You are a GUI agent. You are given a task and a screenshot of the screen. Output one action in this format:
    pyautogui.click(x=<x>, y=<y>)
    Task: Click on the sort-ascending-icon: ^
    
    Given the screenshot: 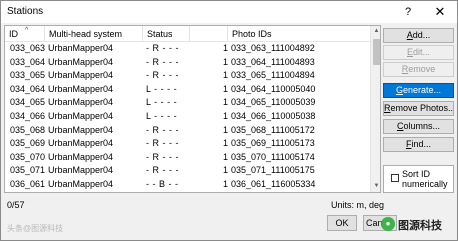 What is the action you would take?
    pyautogui.click(x=27, y=30)
    